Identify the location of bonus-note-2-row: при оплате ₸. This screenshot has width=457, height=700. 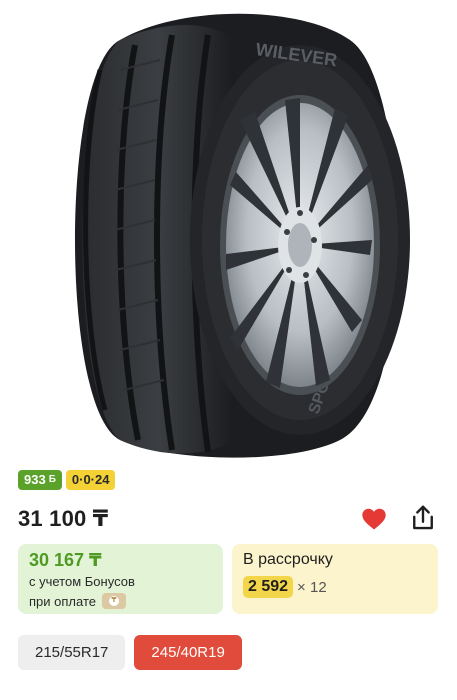
(77, 601).